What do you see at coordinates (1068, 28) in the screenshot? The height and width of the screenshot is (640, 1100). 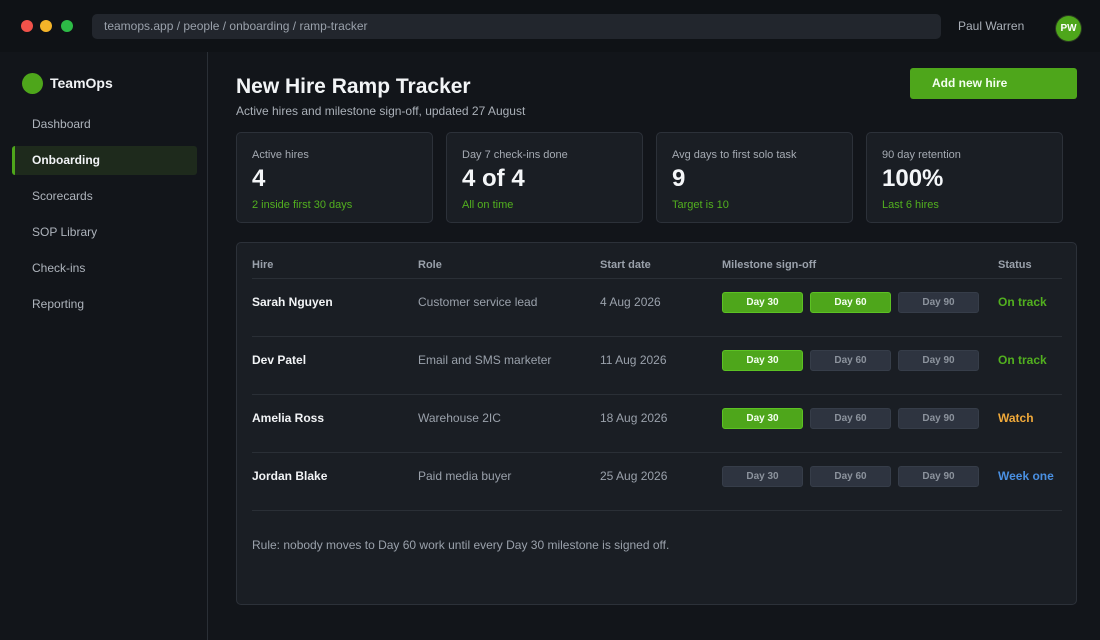 I see `avatar: PW` at bounding box center [1068, 28].